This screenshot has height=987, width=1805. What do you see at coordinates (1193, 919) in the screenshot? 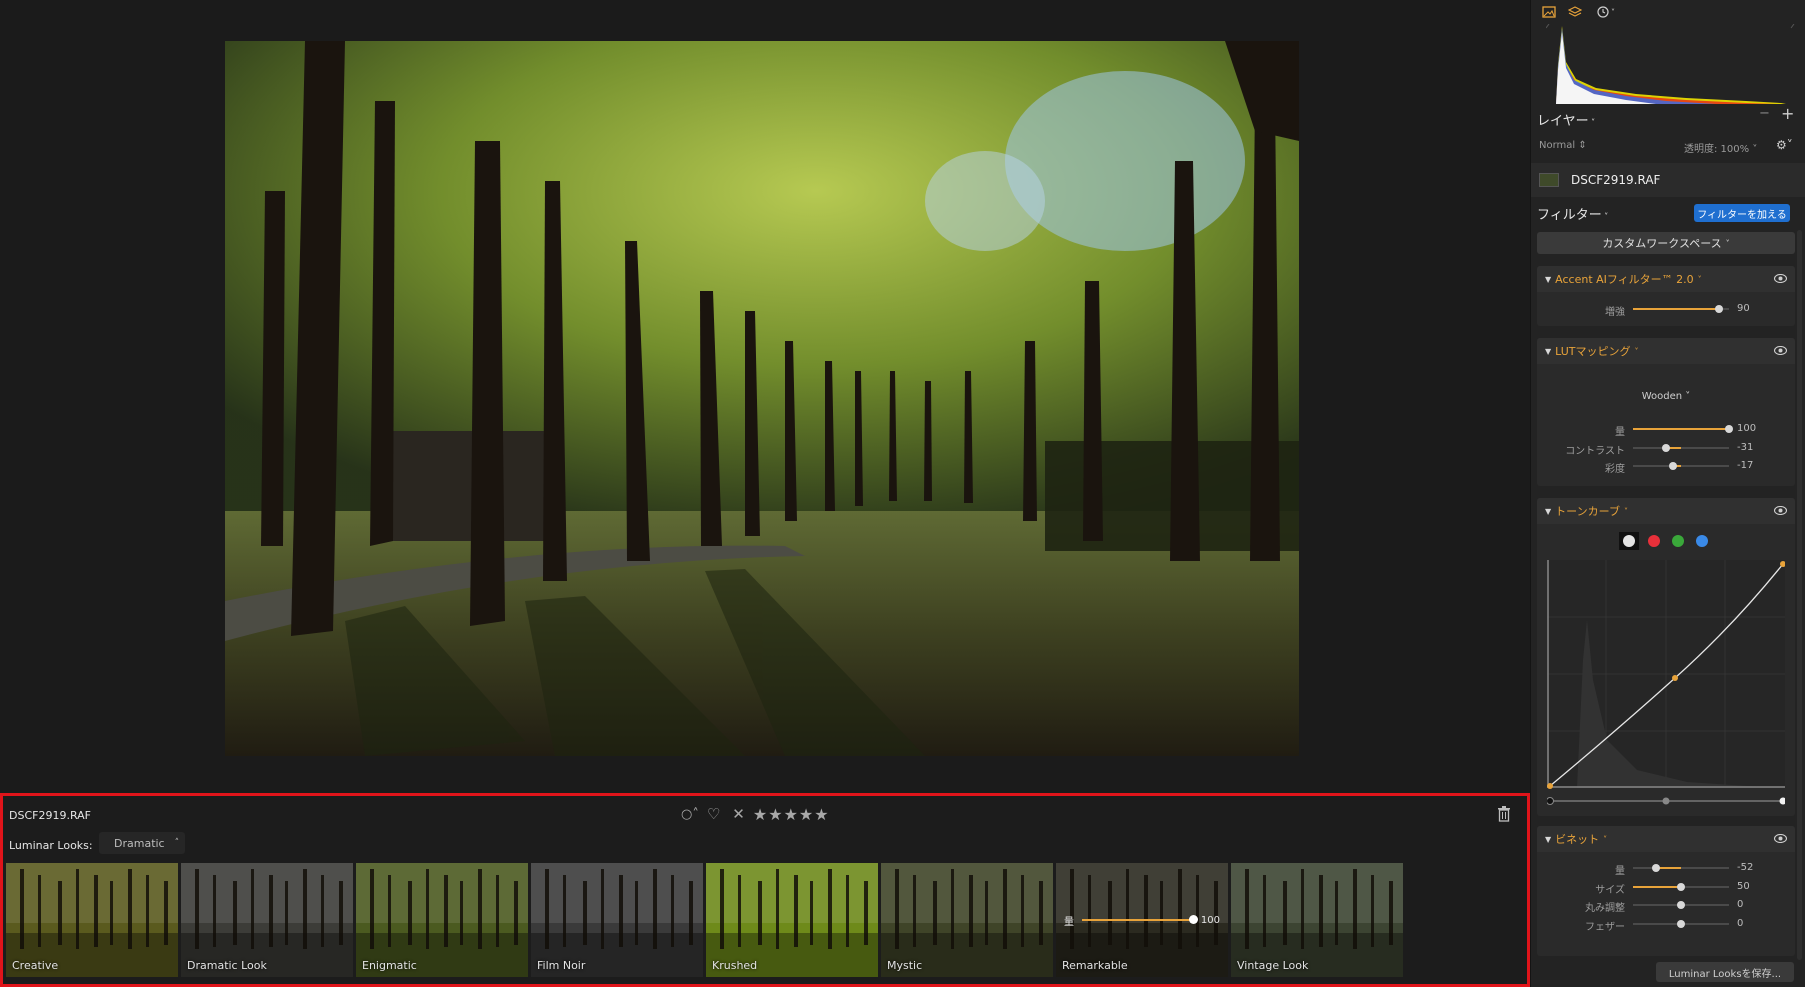
I see `amount-knob` at bounding box center [1193, 919].